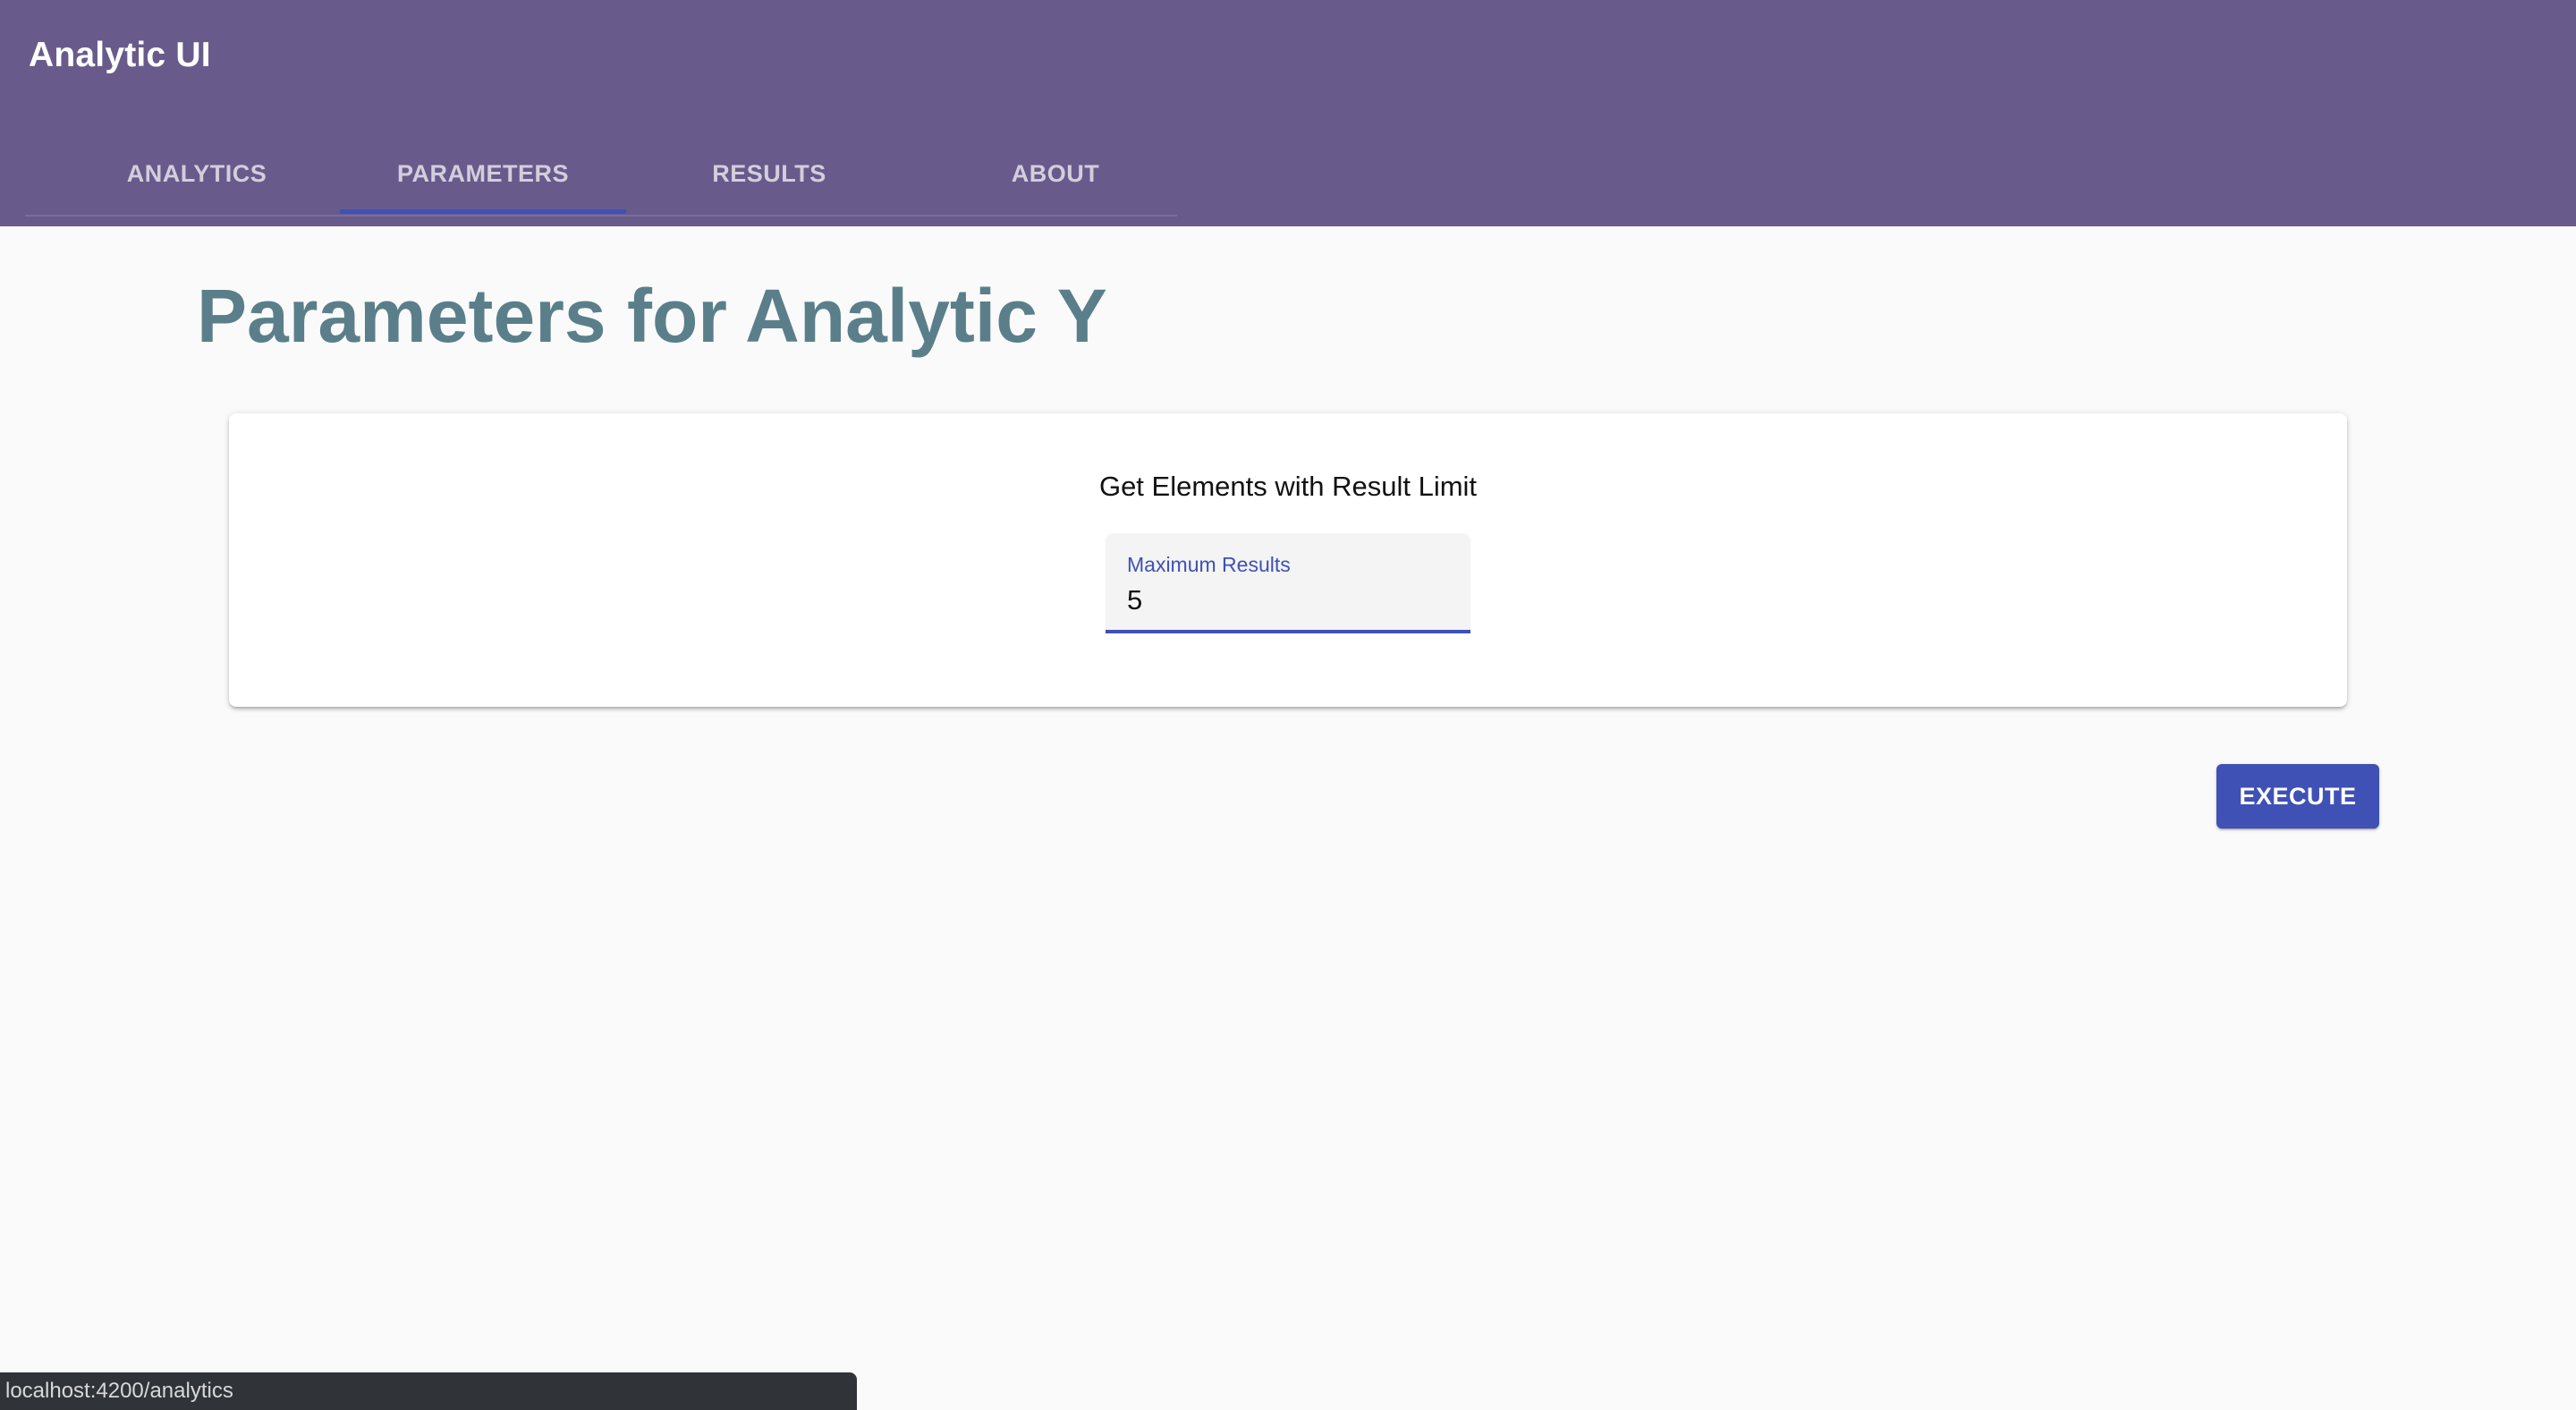 This screenshot has height=1410, width=2576. I want to click on maximum-results-label: Maximum Results, so click(1209, 564).